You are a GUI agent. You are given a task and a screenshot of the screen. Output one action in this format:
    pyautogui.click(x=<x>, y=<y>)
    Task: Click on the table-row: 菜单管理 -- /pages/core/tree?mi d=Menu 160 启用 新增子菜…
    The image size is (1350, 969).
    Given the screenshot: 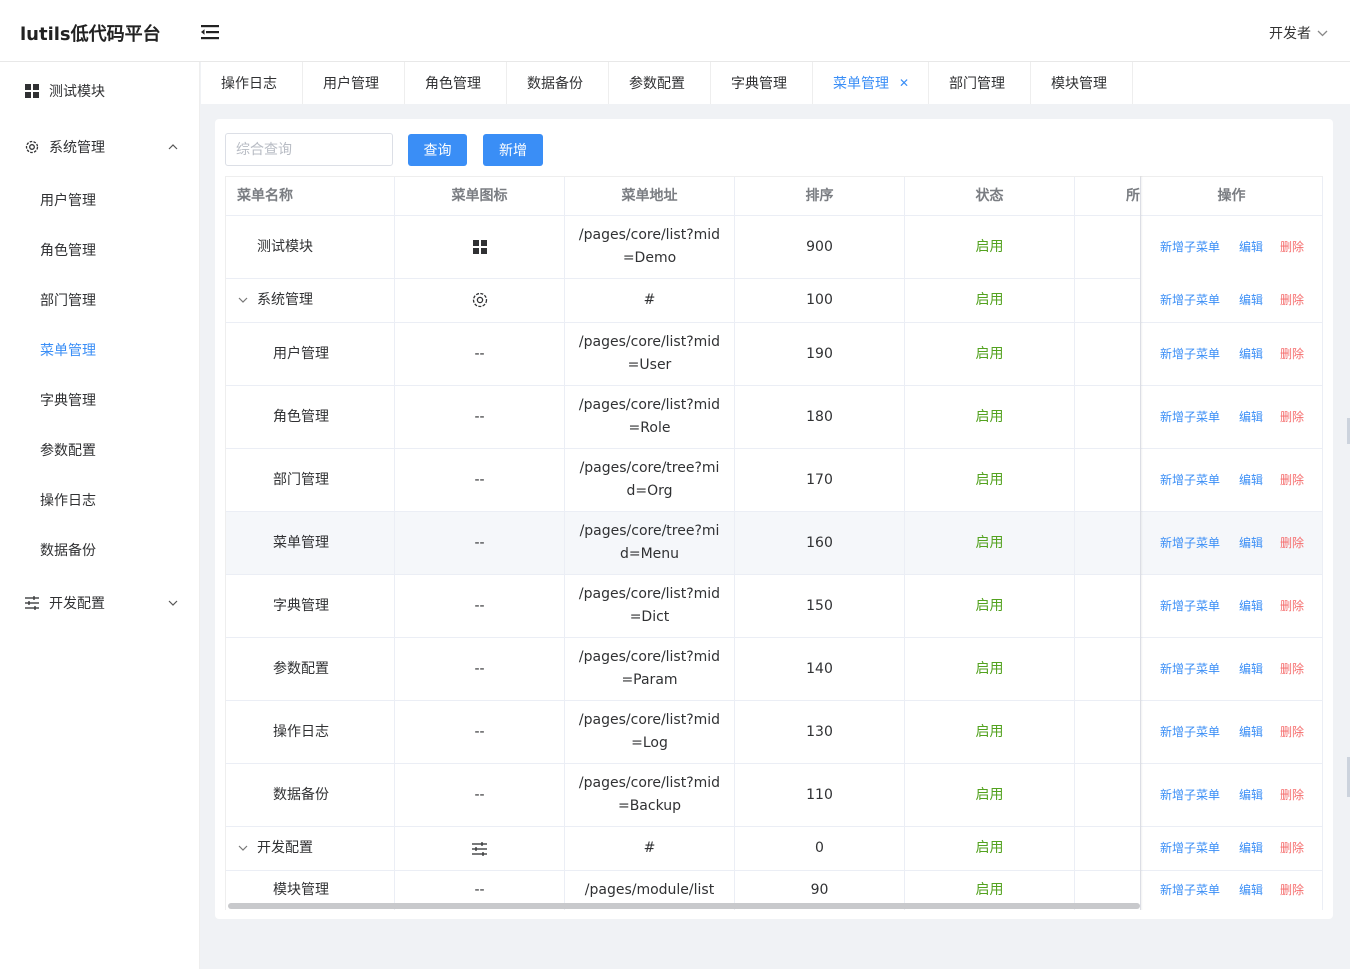 What is the action you would take?
    pyautogui.click(x=774, y=543)
    